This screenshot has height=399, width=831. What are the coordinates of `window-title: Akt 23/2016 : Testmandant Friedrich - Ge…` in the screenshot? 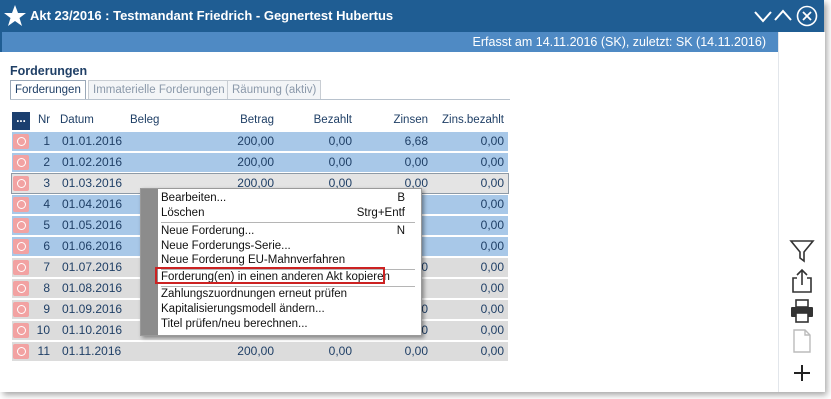 It's located at (212, 15).